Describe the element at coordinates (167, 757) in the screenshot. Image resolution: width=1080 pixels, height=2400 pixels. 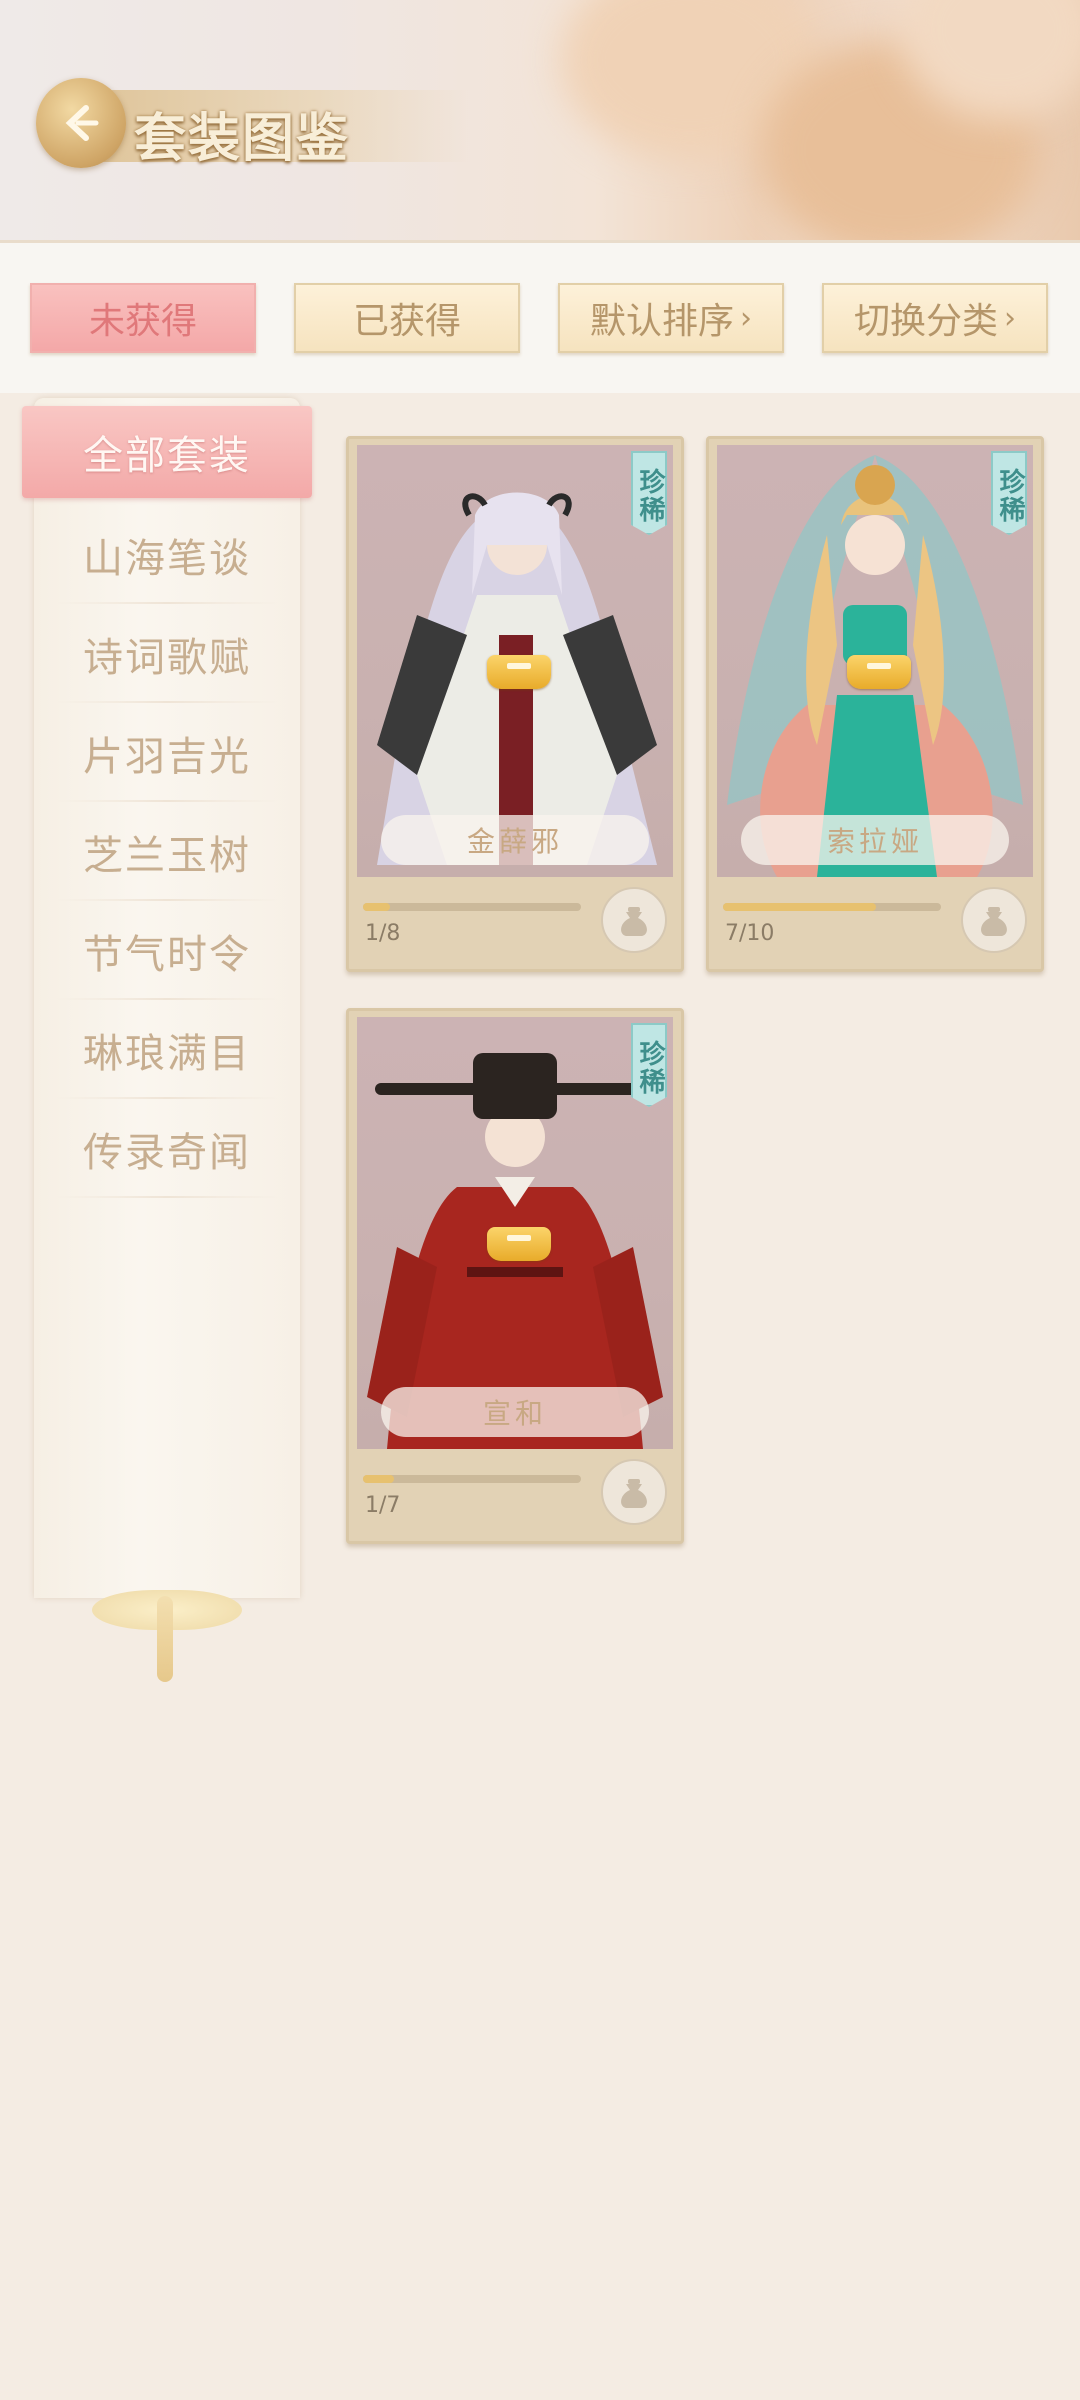
I see `sidebar-item-label: 片羽吉光` at that location.